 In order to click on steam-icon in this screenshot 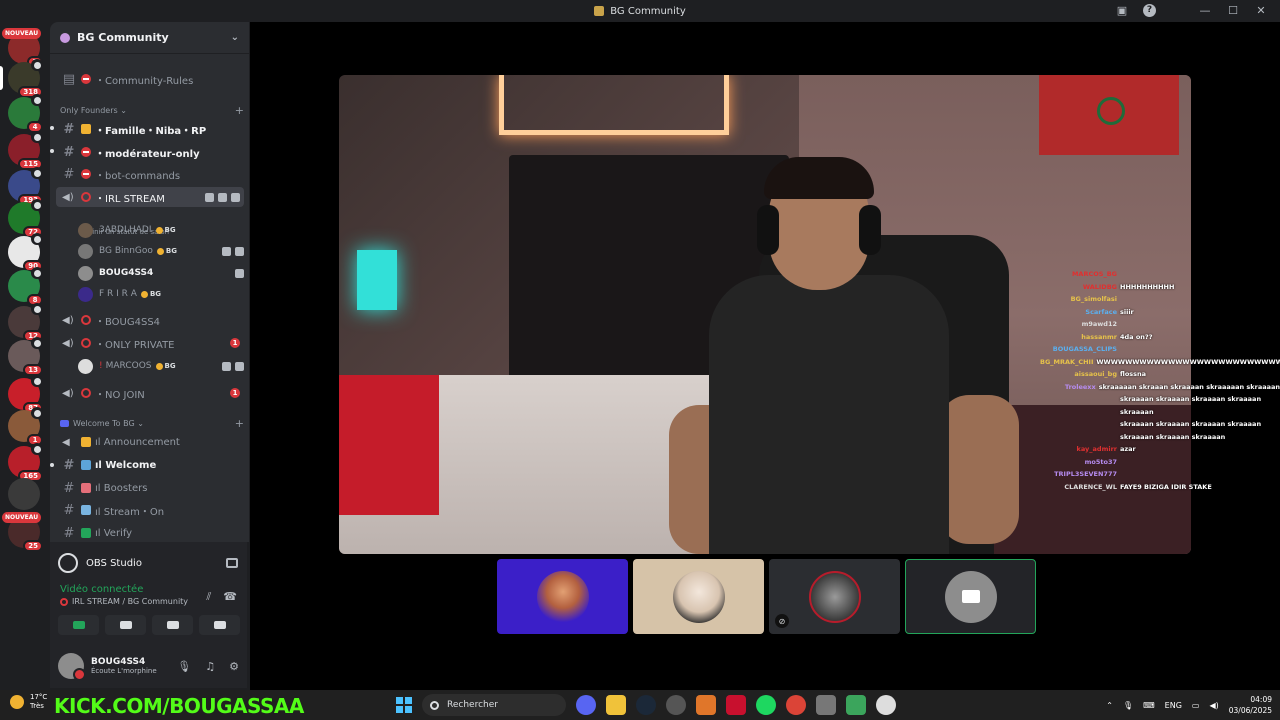, I will do `click(646, 705)`.